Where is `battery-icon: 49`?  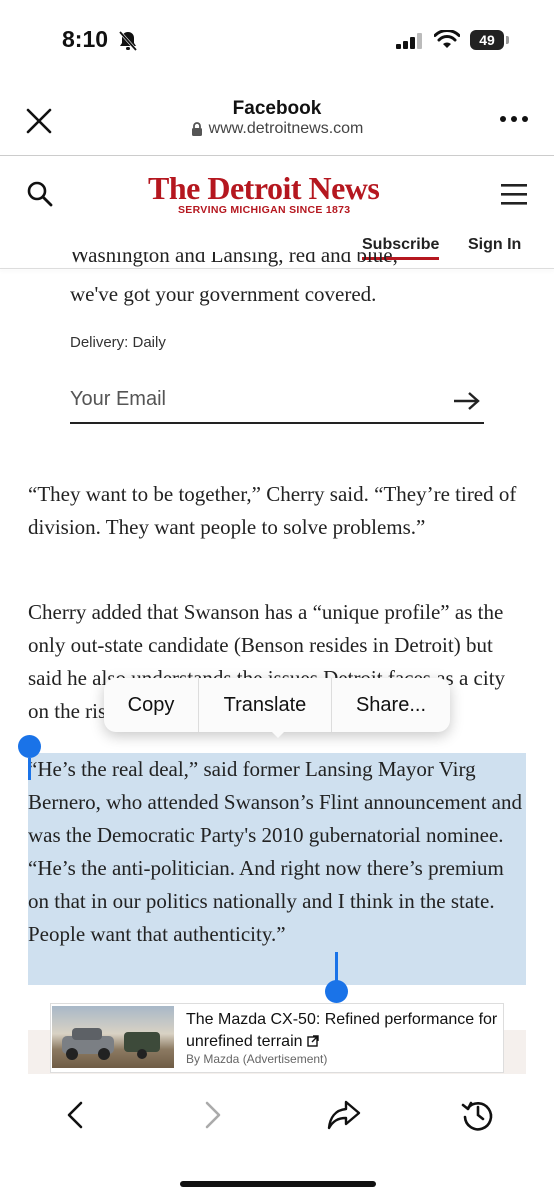
battery-icon: 49 is located at coordinates (487, 40).